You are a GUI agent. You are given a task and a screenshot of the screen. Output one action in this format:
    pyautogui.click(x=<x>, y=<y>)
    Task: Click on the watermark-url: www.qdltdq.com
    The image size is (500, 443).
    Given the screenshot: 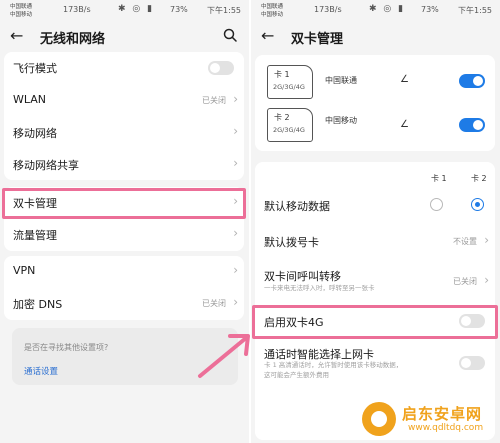 What is the action you would take?
    pyautogui.click(x=446, y=428)
    